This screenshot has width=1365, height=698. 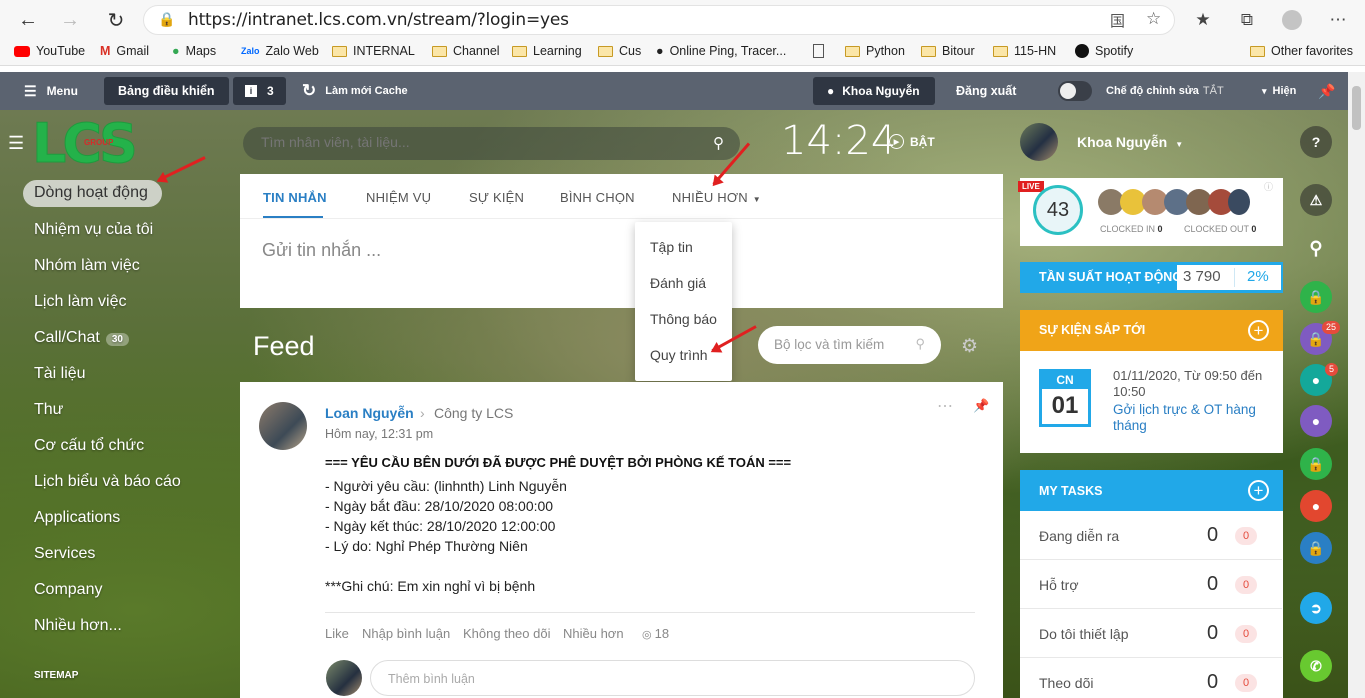 What do you see at coordinates (49, 51) in the screenshot?
I see `bookmark-youtube: YouTube` at bounding box center [49, 51].